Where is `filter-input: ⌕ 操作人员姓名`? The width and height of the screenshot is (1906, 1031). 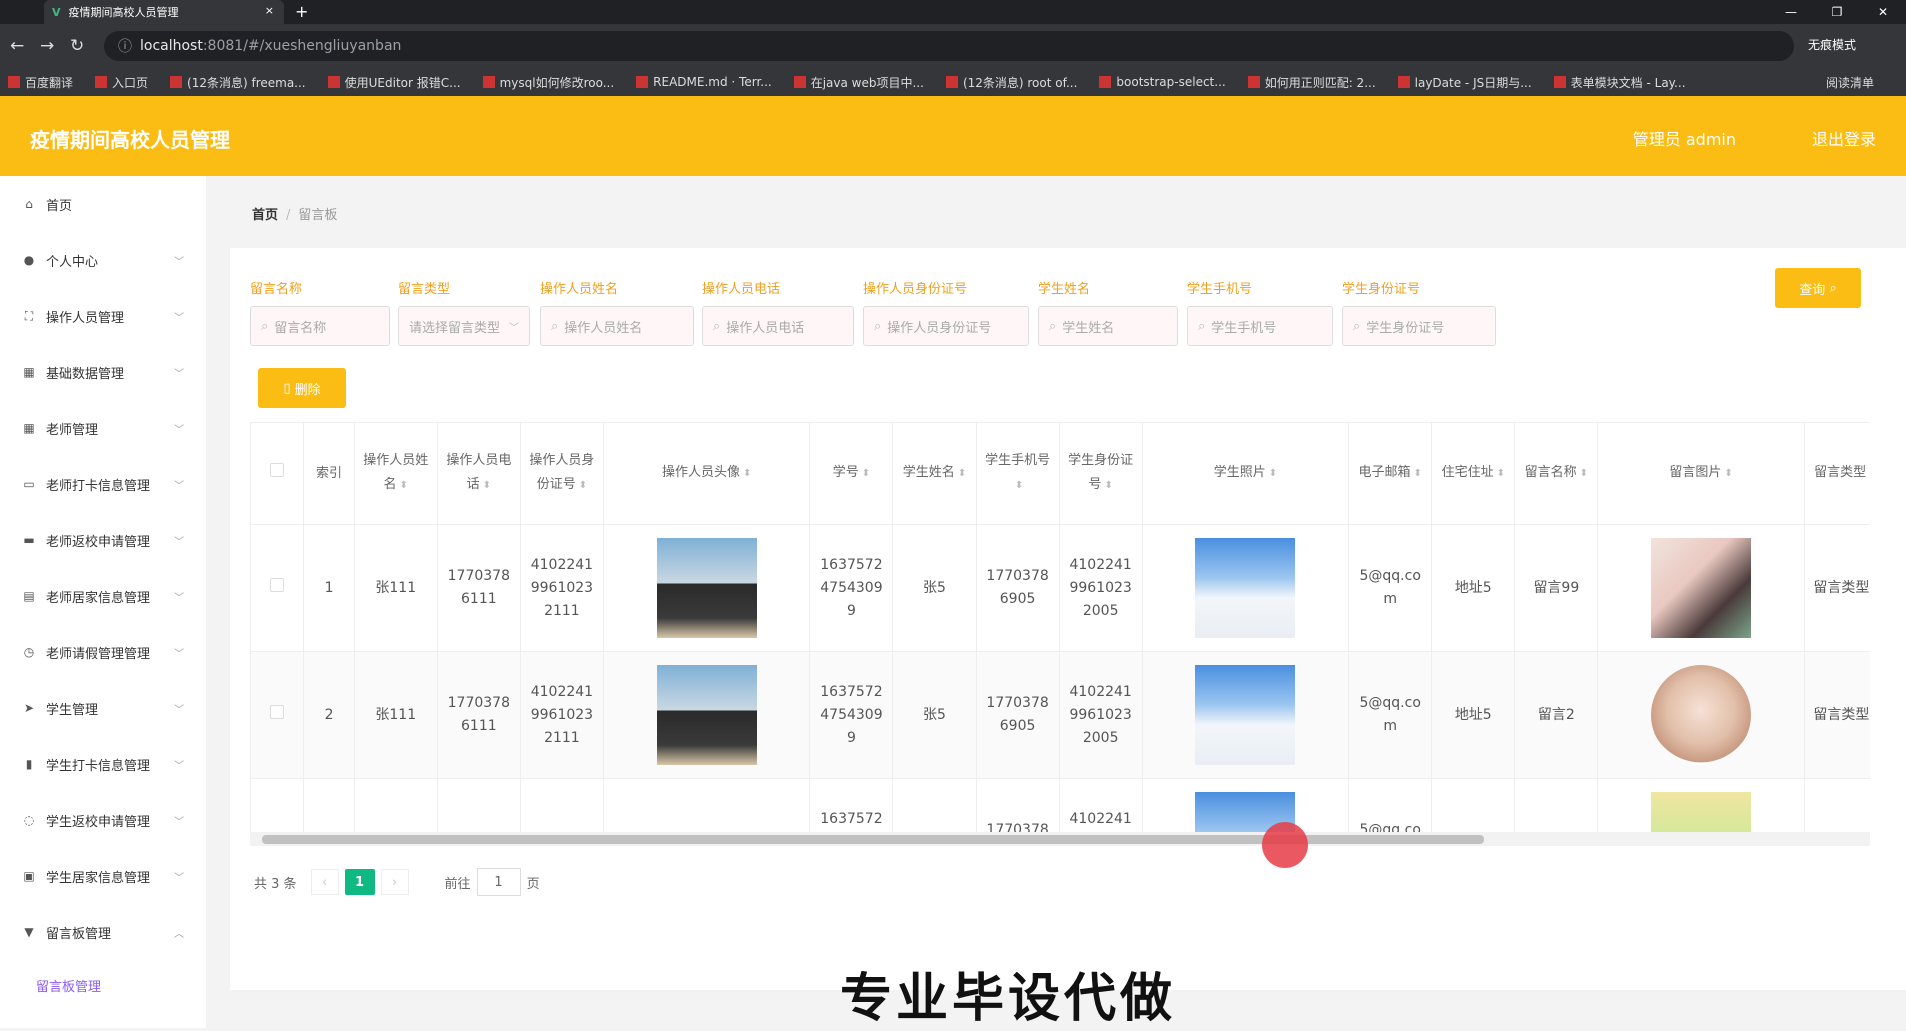 filter-input: ⌕ 操作人员姓名 is located at coordinates (617, 326).